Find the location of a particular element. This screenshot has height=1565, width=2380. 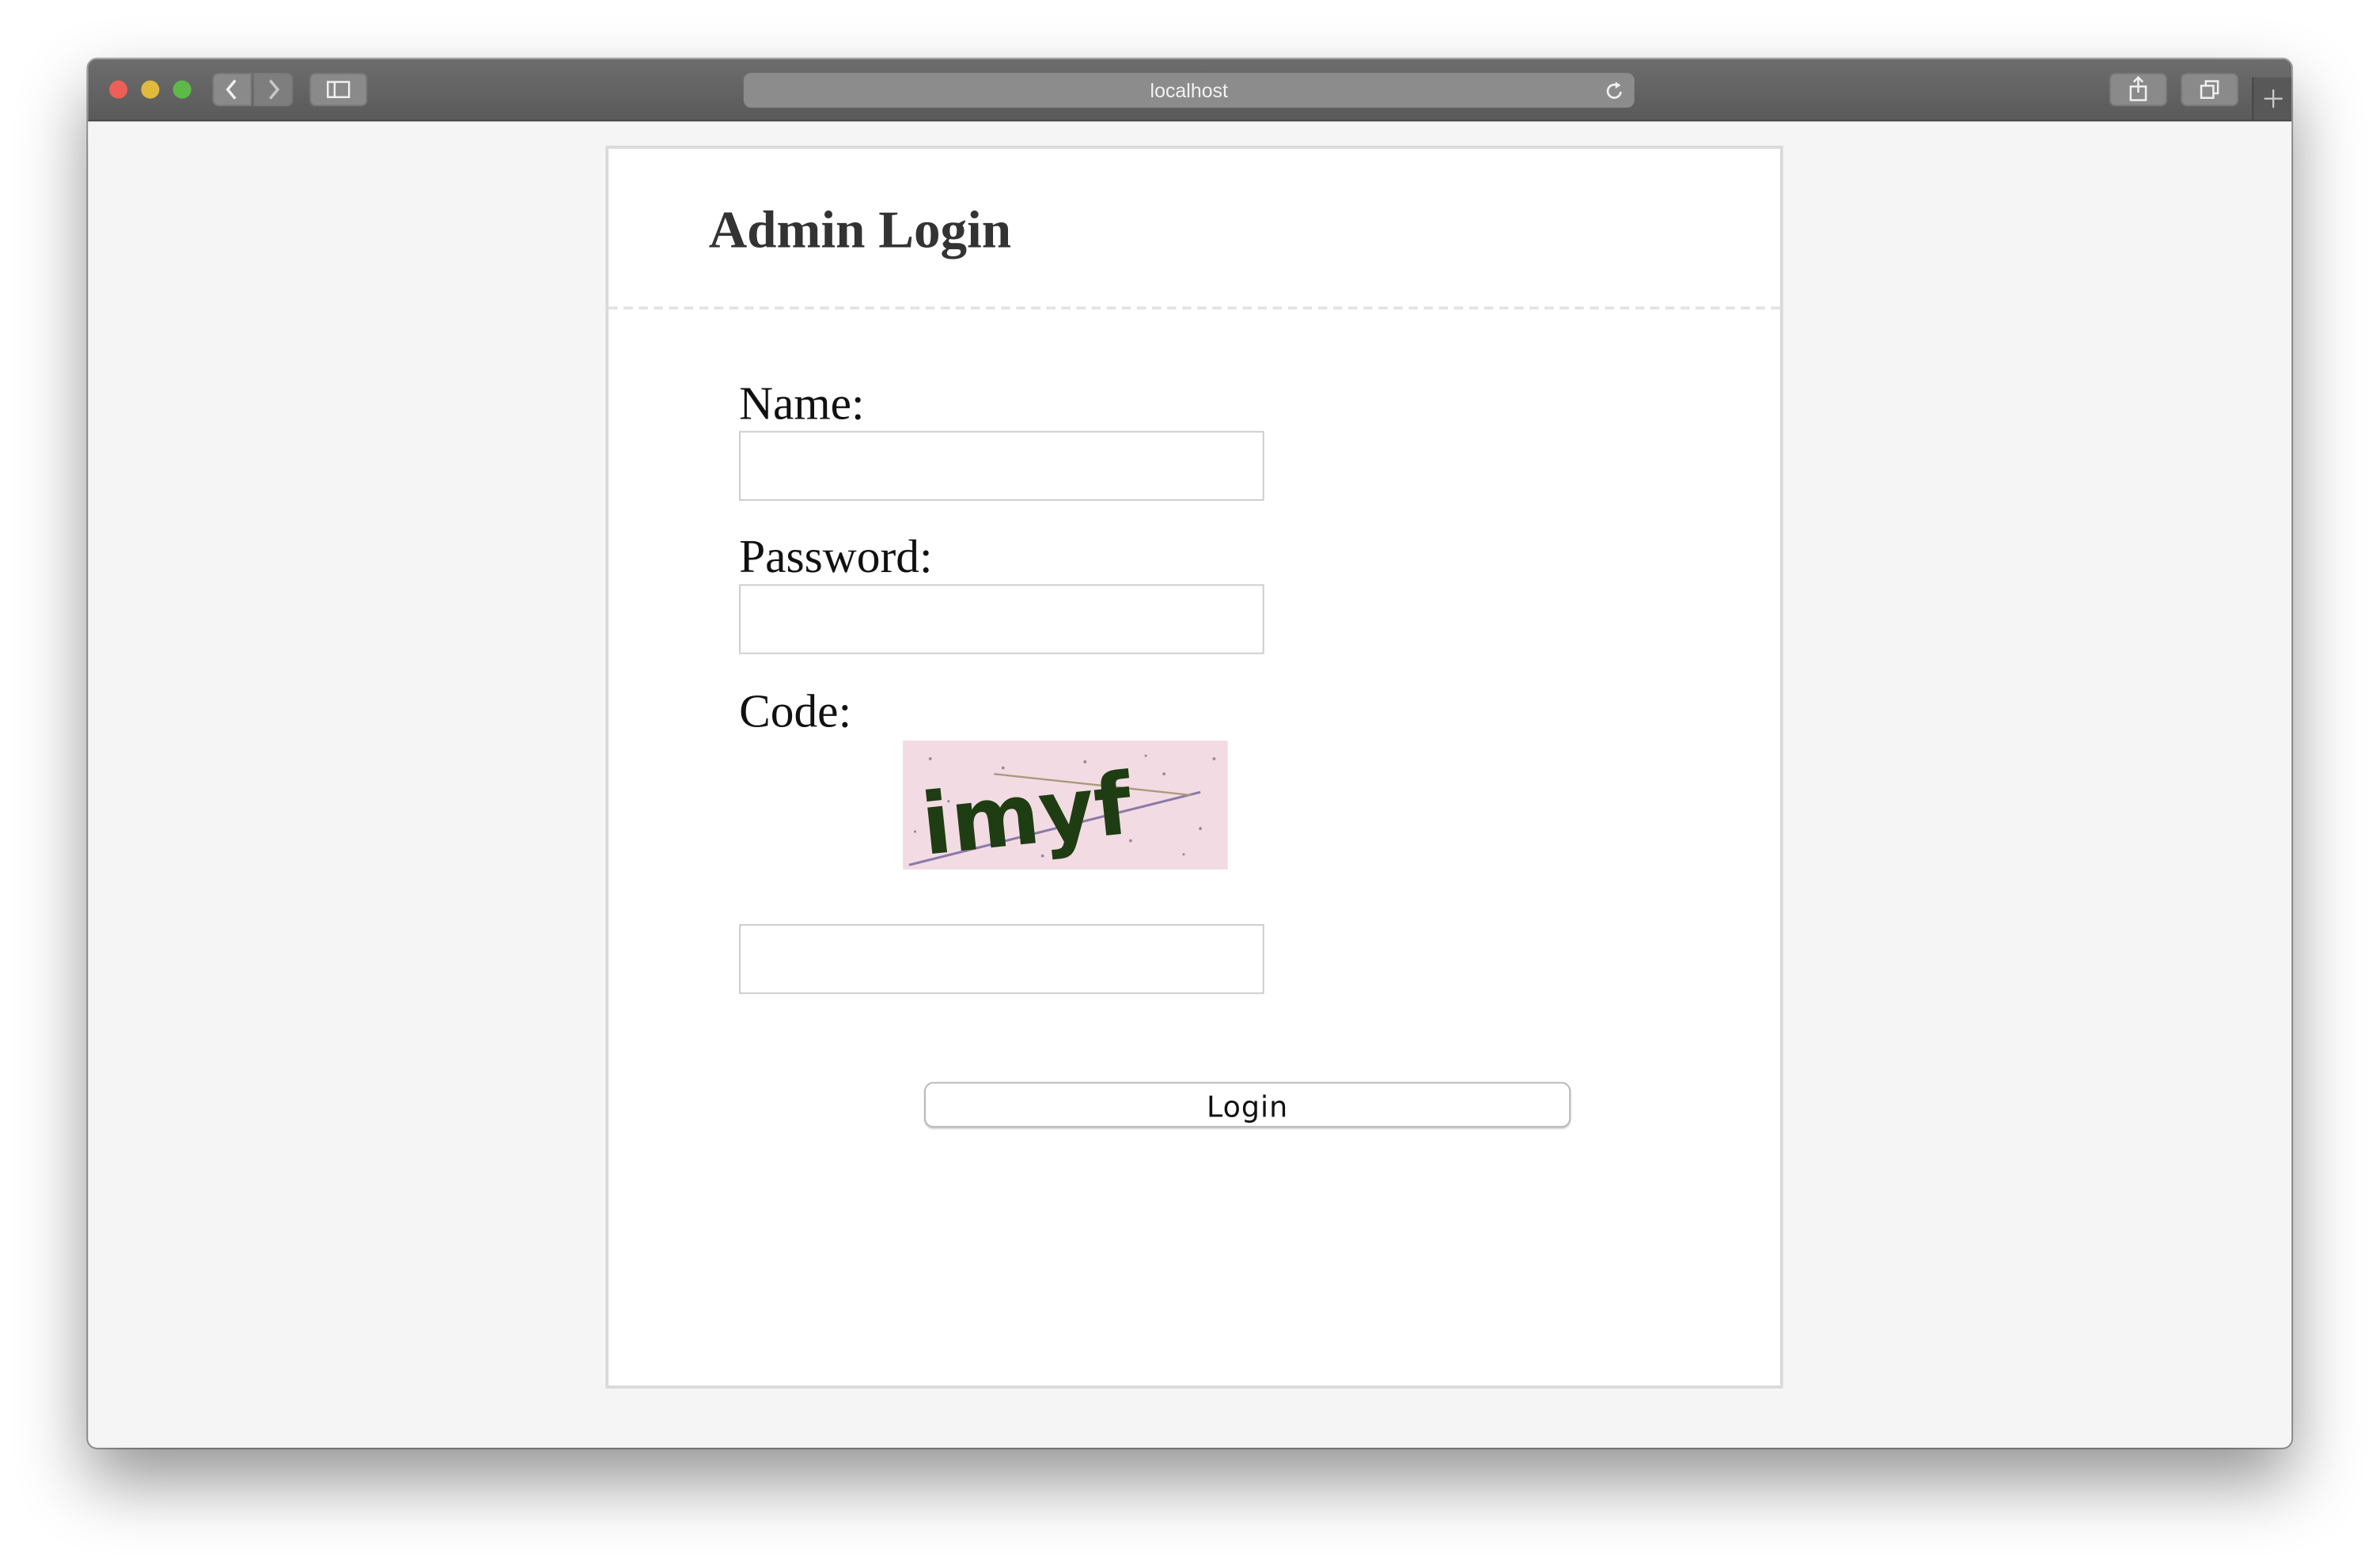

maximize-window-button is located at coordinates (181, 89).